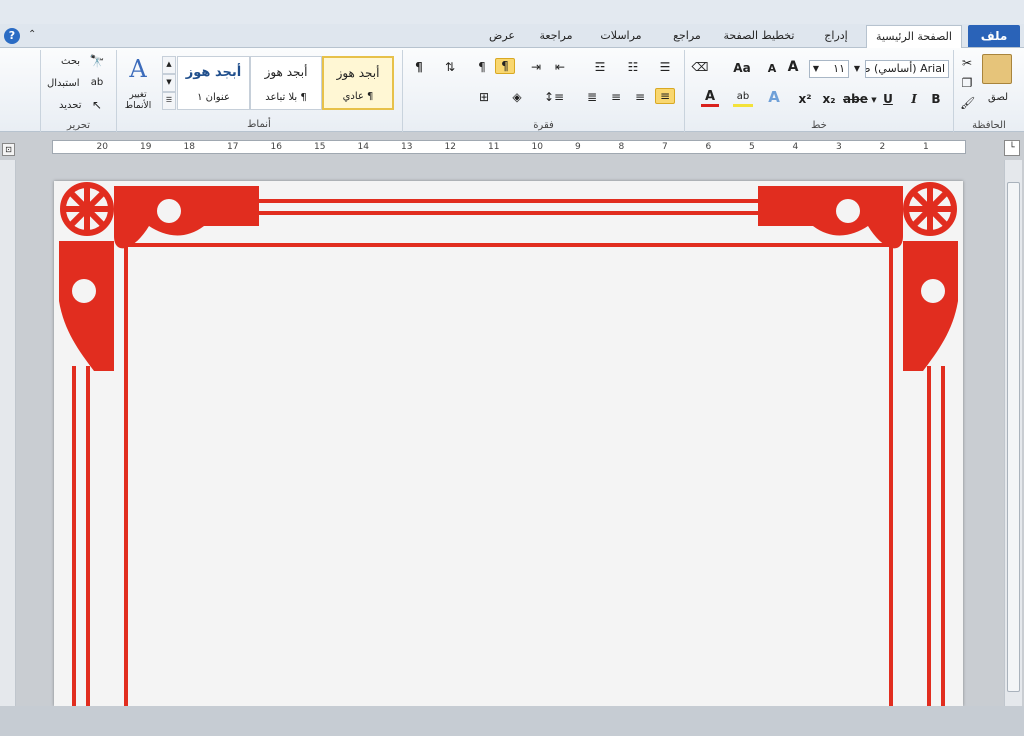 Image resolution: width=1024 pixels, height=736 pixels. Describe the element at coordinates (665, 147) in the screenshot. I see `ruler-label: 7` at that location.